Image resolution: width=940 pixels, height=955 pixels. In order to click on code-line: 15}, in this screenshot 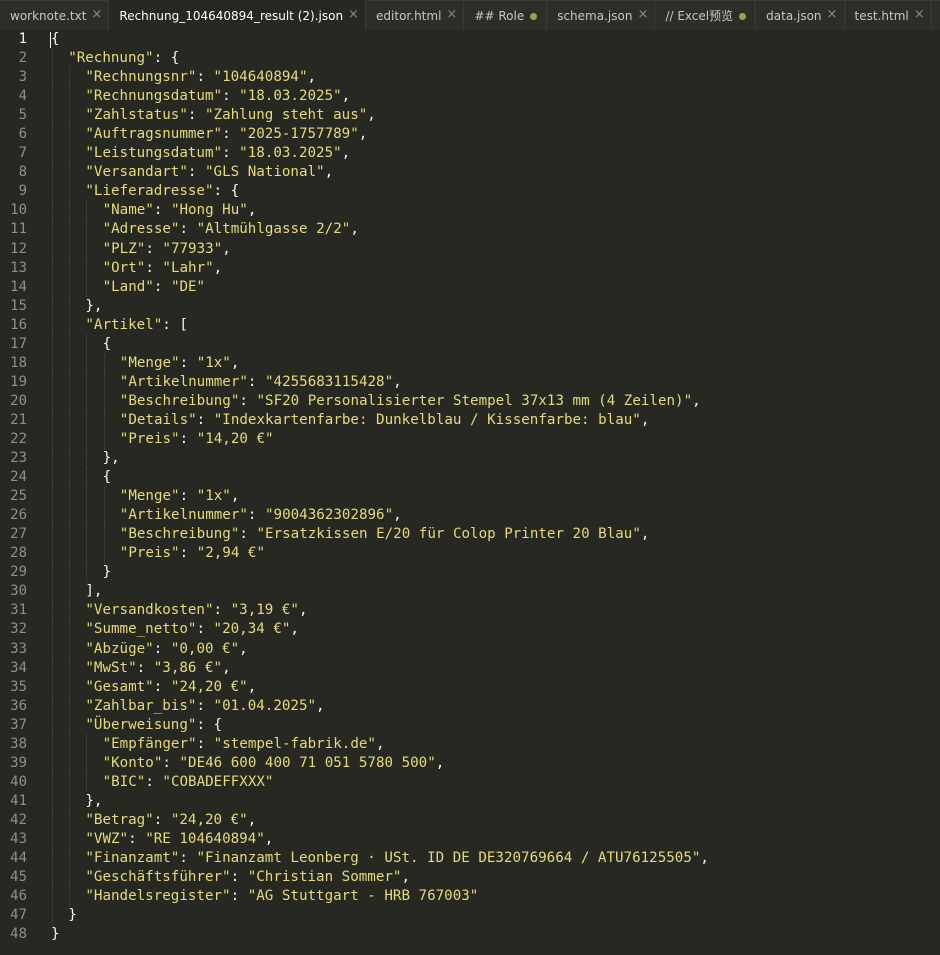, I will do `click(470, 306)`.